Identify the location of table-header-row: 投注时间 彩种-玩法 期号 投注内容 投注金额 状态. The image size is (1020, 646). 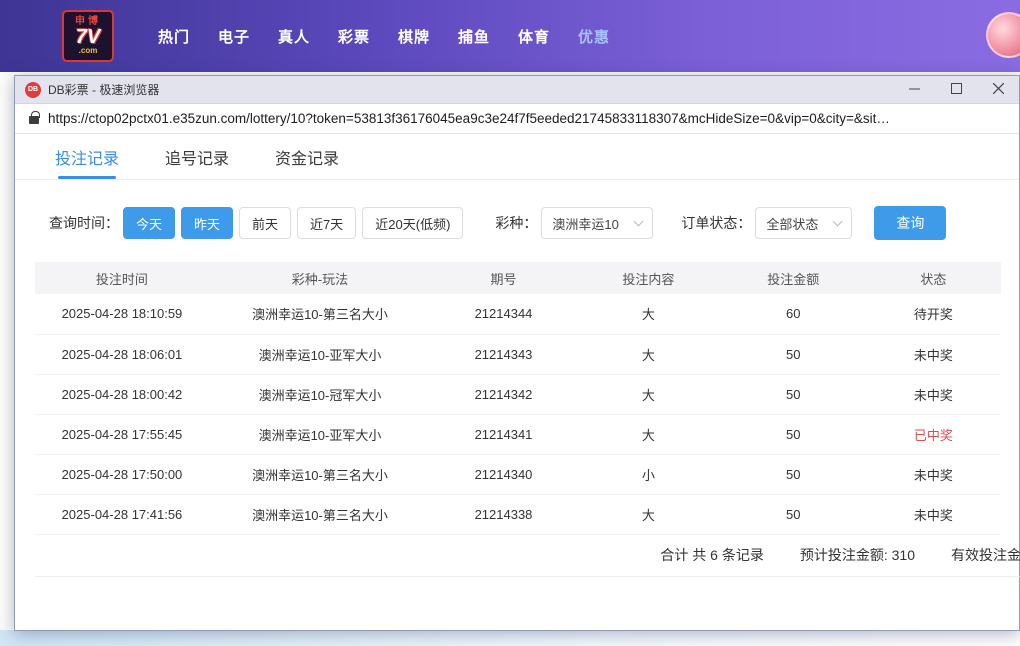
(518, 278).